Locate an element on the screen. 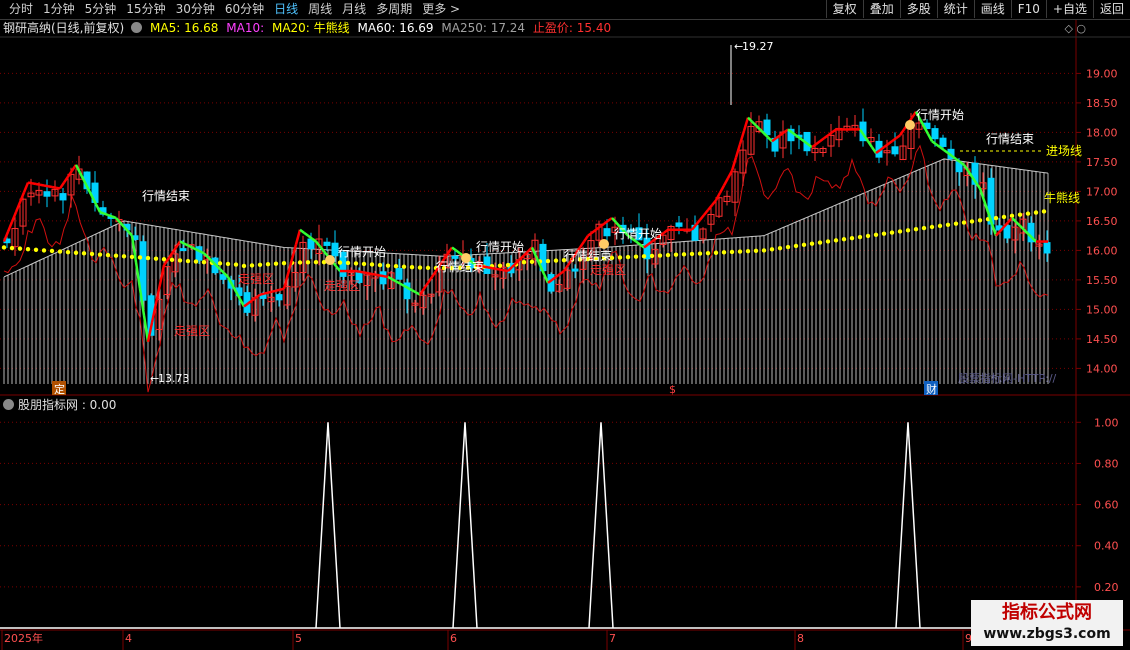  price-tick-label: 14.50 is located at coordinates (1102, 339).